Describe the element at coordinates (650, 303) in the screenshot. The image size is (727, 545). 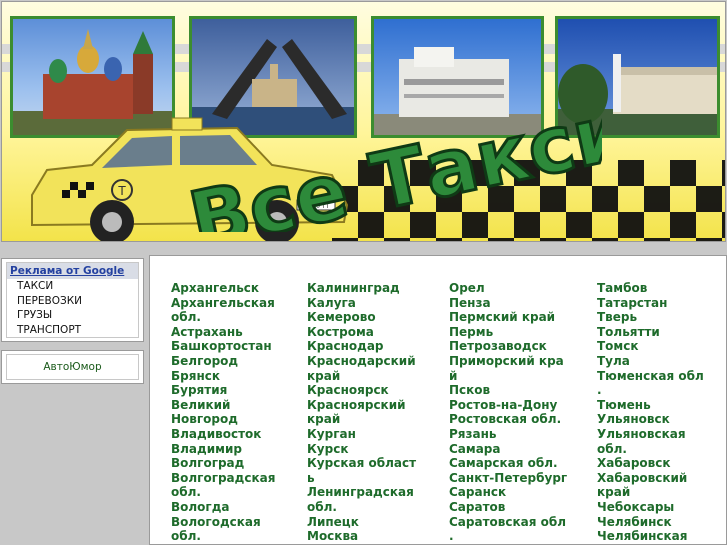
I see `city-link: Татарстан` at that location.